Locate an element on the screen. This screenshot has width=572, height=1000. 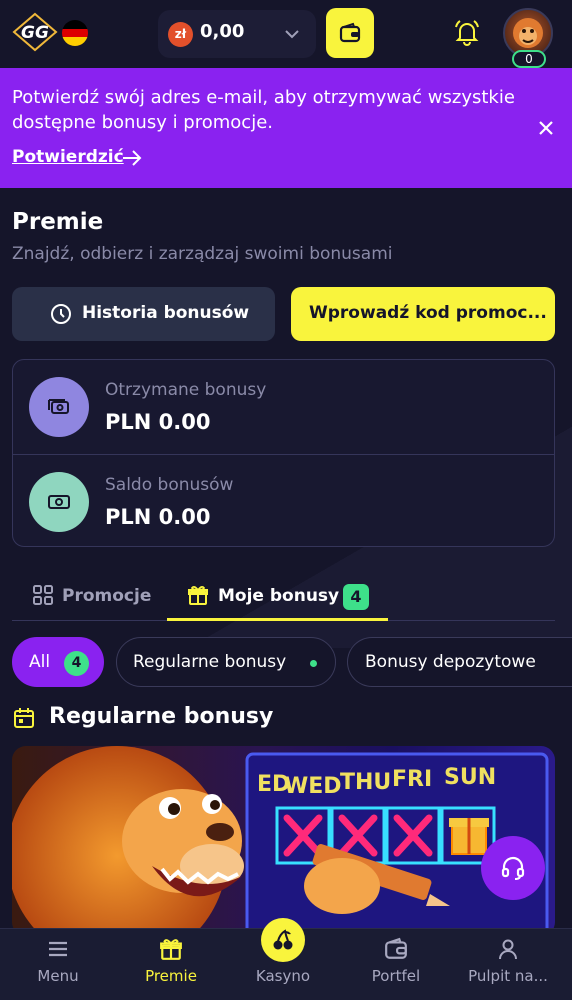
support-chat-button is located at coordinates (513, 868).